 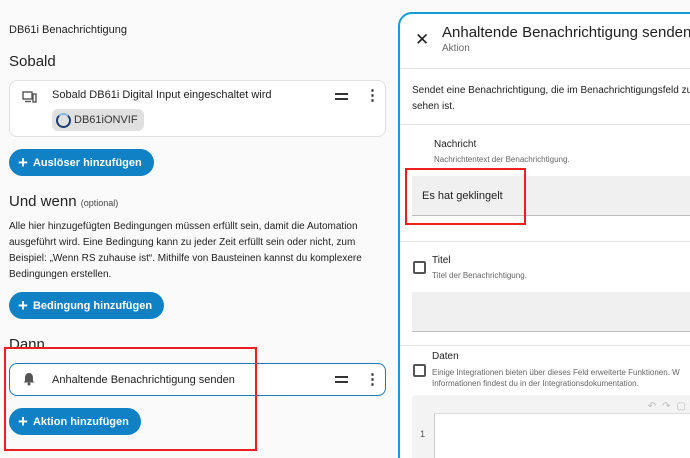 What do you see at coordinates (423, 434) in the screenshot?
I see `line-number: 1` at bounding box center [423, 434].